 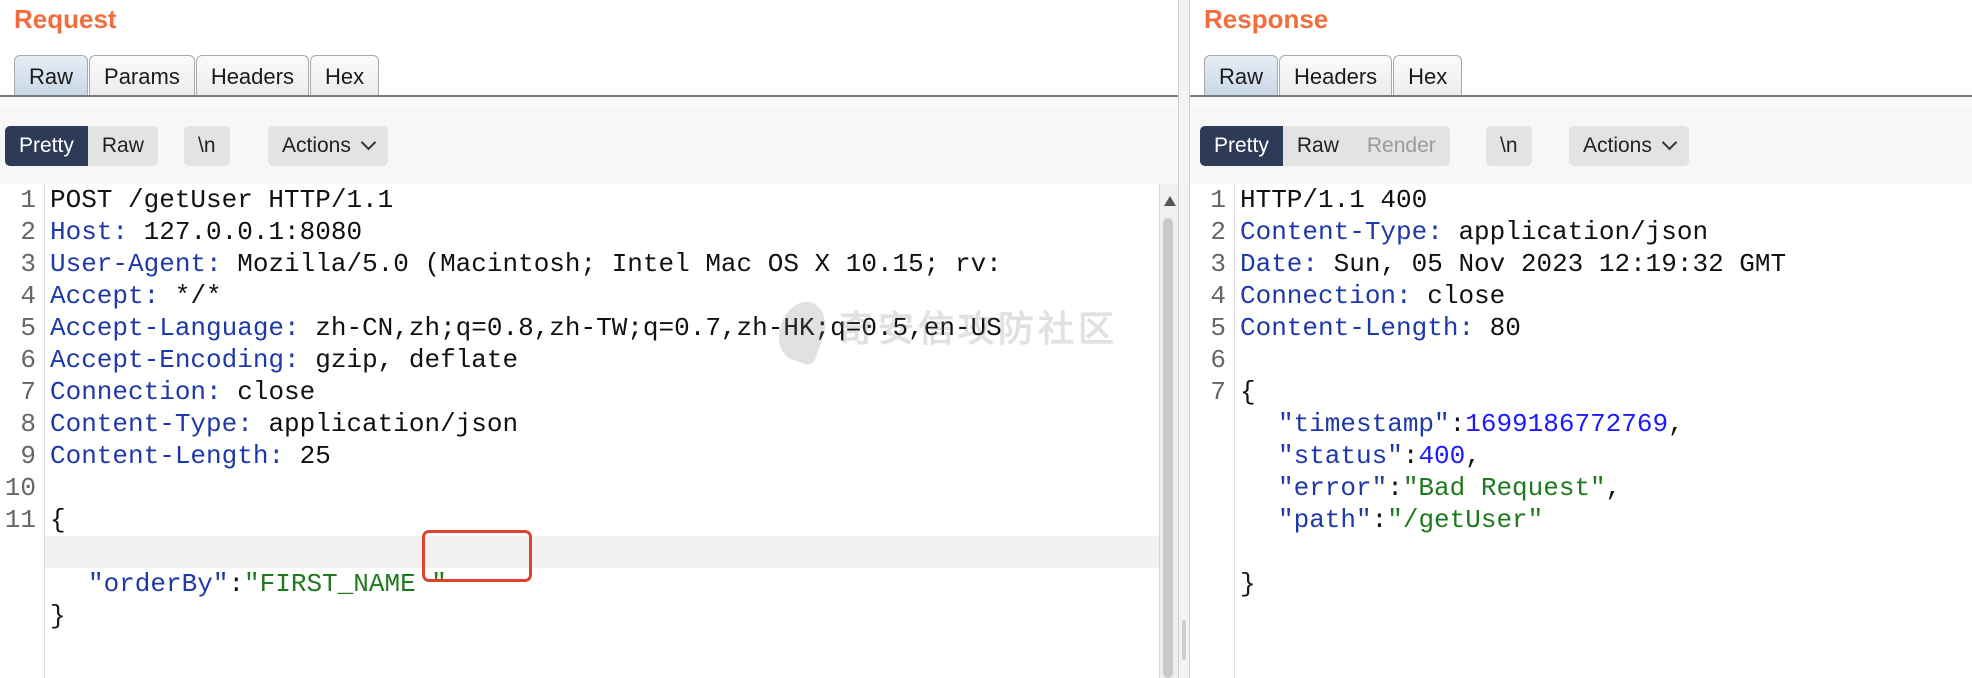 I want to click on line-content: Content-Length: 80, so click(x=1380, y=328).